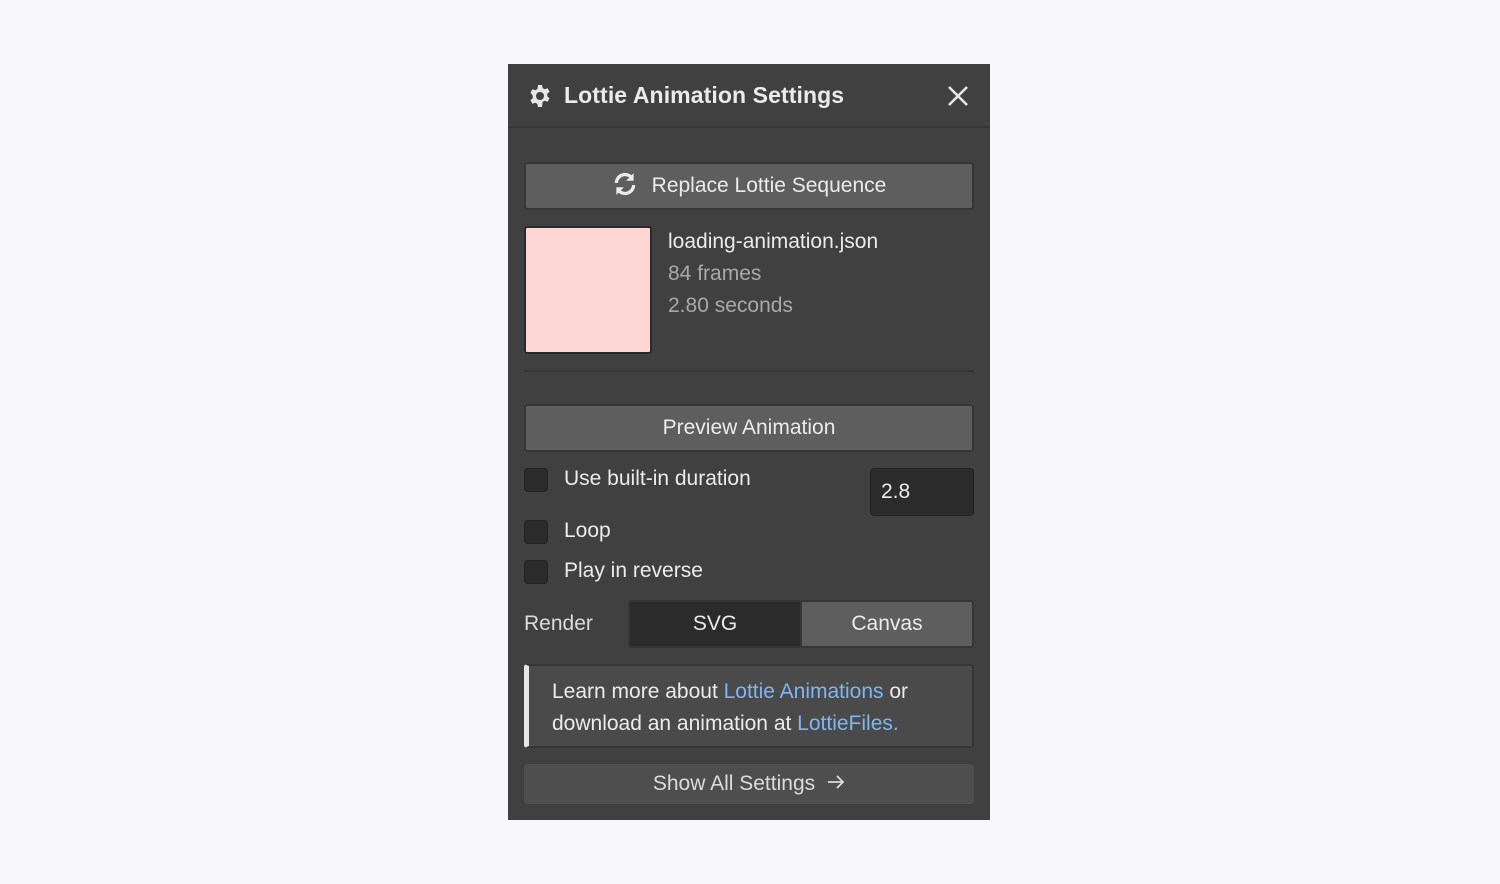  Describe the element at coordinates (749, 428) in the screenshot. I see `preview-animation-button: Preview Animation` at that location.